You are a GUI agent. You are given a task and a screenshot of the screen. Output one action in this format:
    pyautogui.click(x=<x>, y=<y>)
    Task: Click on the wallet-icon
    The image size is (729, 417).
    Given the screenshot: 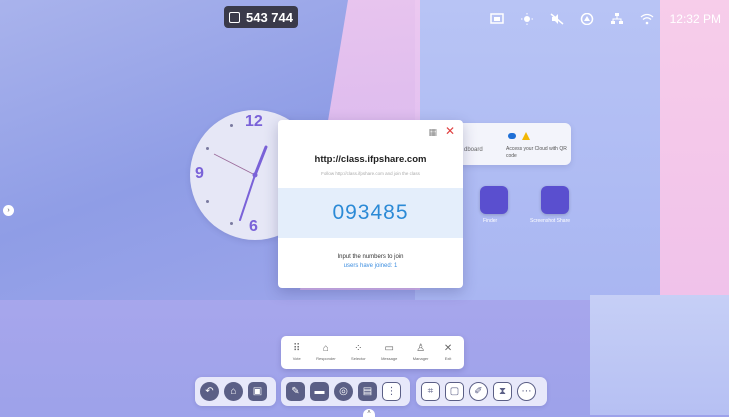 What is the action you would take?
    pyautogui.click(x=494, y=200)
    